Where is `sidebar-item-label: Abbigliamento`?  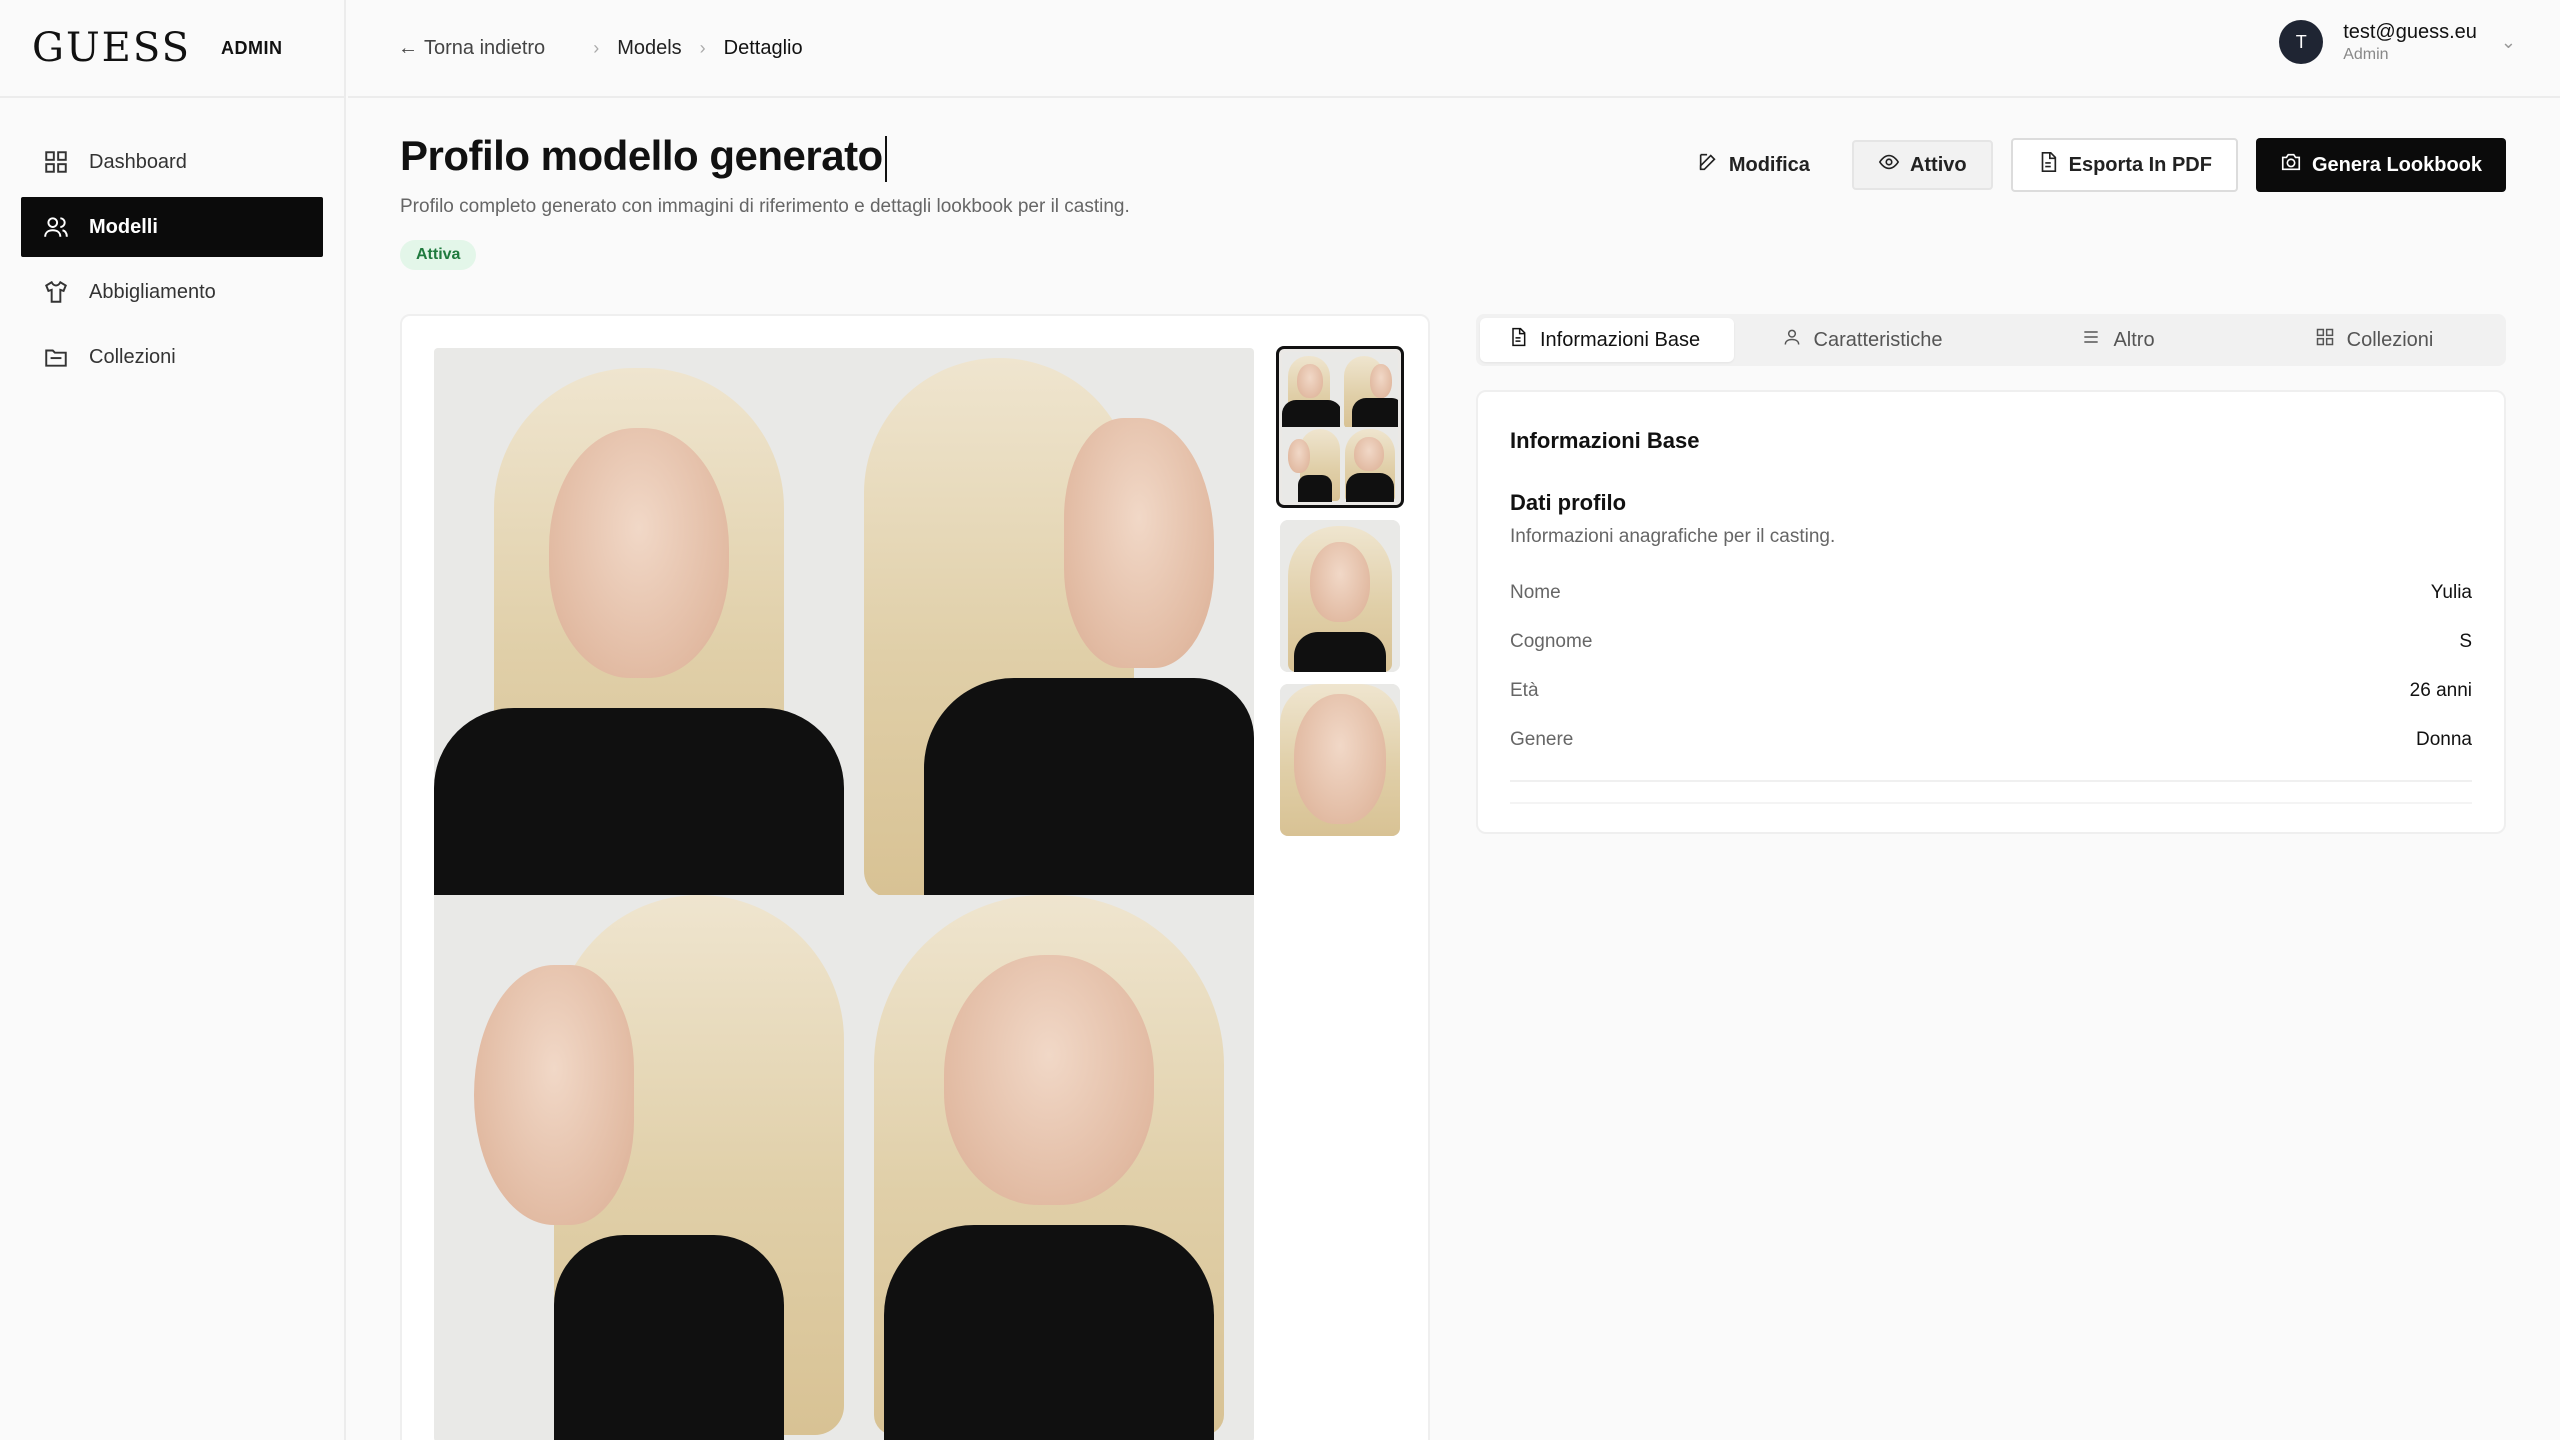
sidebar-item-label: Abbigliamento is located at coordinates (152, 291).